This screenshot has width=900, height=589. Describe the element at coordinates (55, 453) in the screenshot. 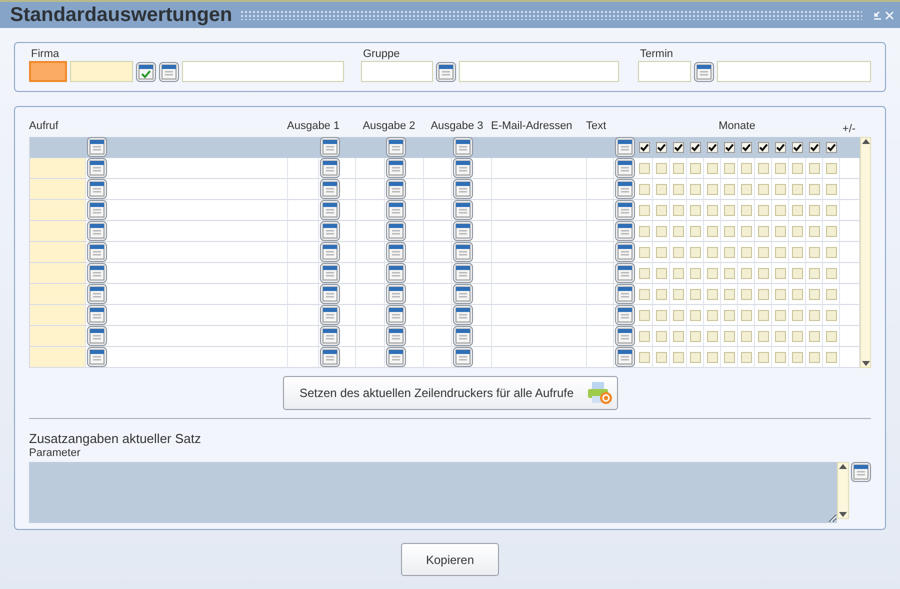

I see `field-label: Parameter` at that location.